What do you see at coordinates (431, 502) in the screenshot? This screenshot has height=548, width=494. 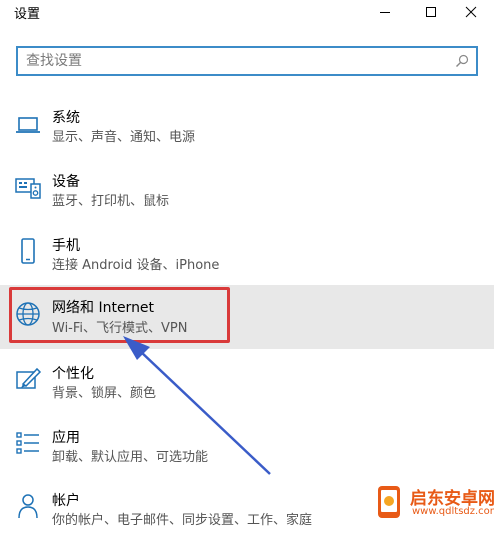 I see `watermark: 启东安卓网 www.qdltsdz.com` at bounding box center [431, 502].